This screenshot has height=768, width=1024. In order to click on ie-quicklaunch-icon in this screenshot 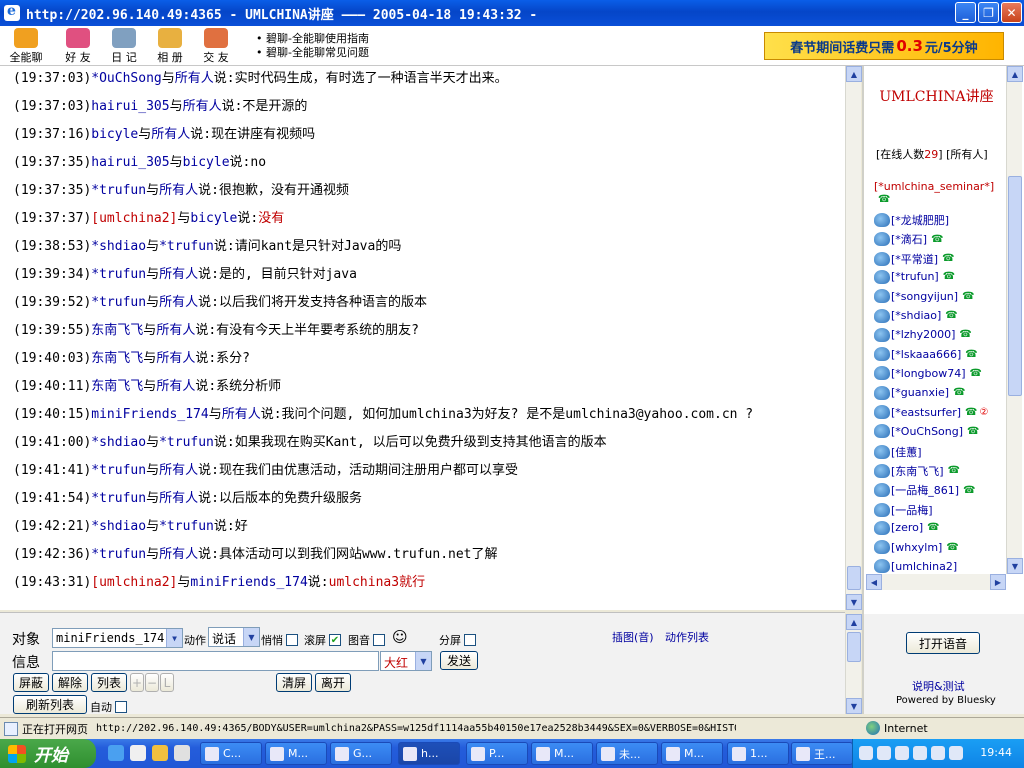, I will do `click(116, 753)`.